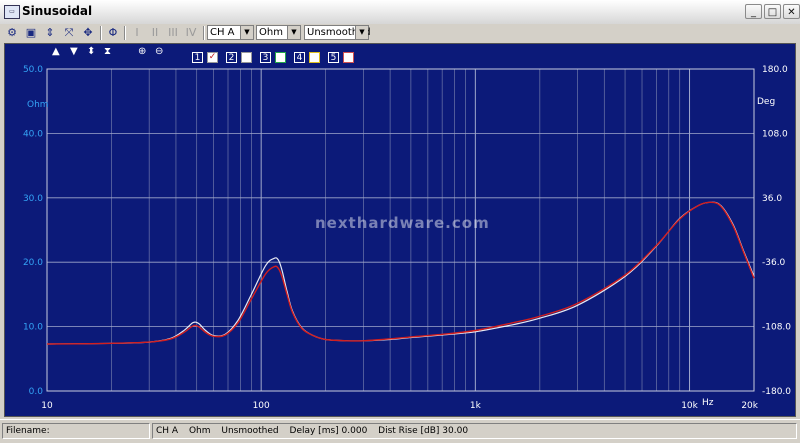  What do you see at coordinates (173, 32) in the screenshot?
I see `cursor-three-icon: III` at bounding box center [173, 32].